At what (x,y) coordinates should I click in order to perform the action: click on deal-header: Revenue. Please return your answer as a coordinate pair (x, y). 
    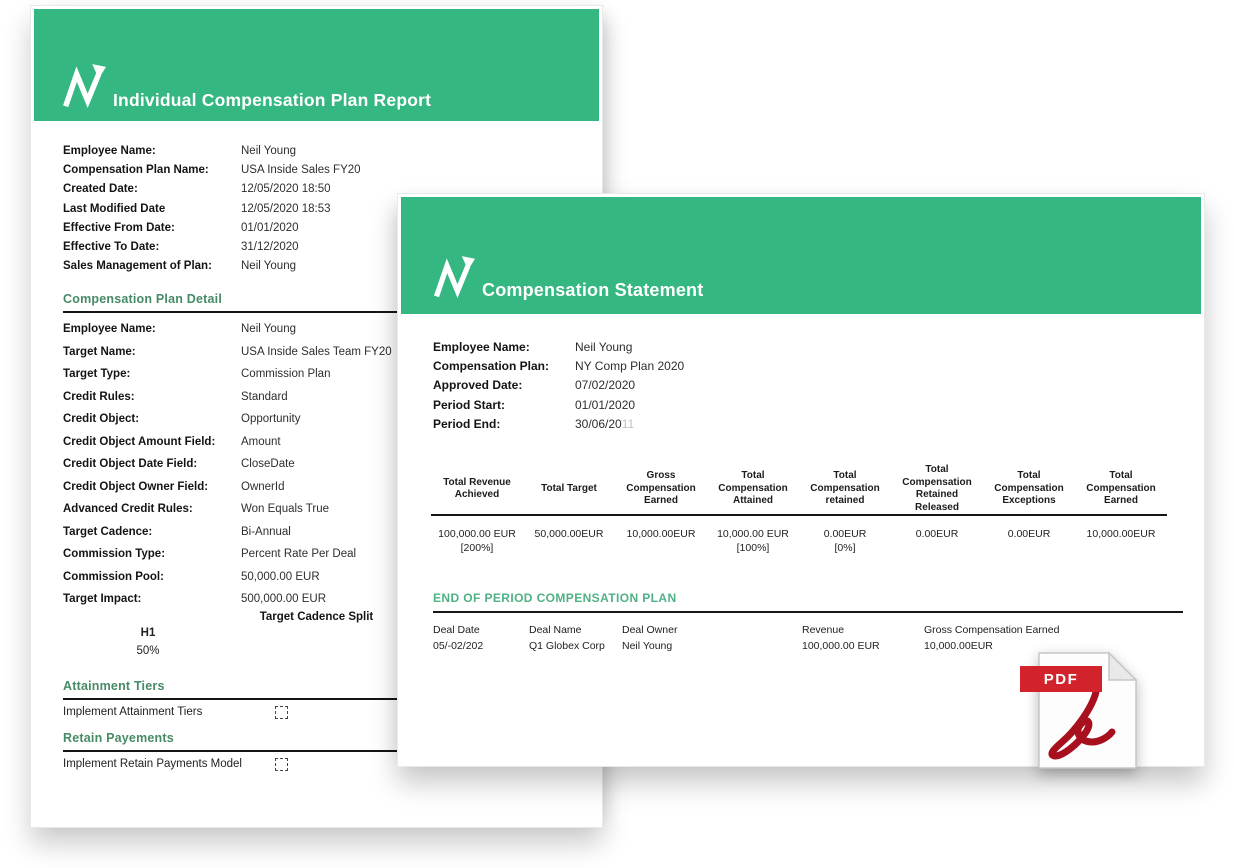
    Looking at the image, I should click on (823, 630).